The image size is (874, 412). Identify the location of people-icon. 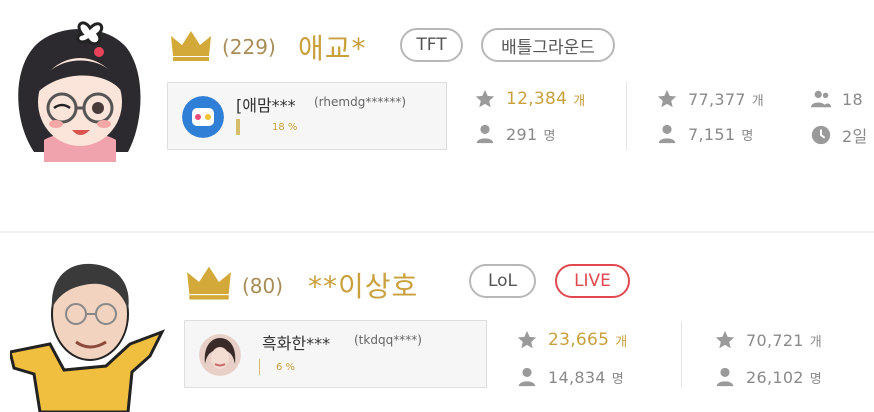
(821, 99).